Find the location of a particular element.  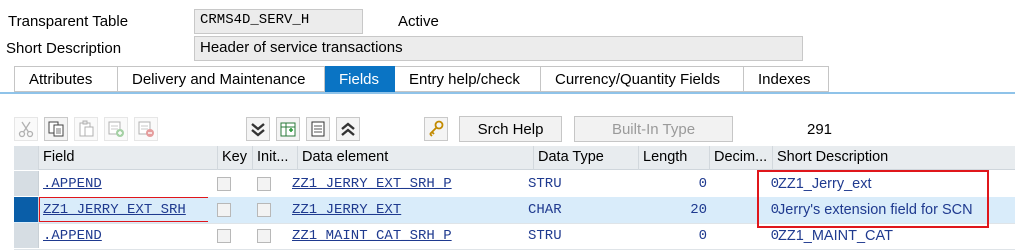

tab-entry-help-check: Entry help/check is located at coordinates (468, 79).